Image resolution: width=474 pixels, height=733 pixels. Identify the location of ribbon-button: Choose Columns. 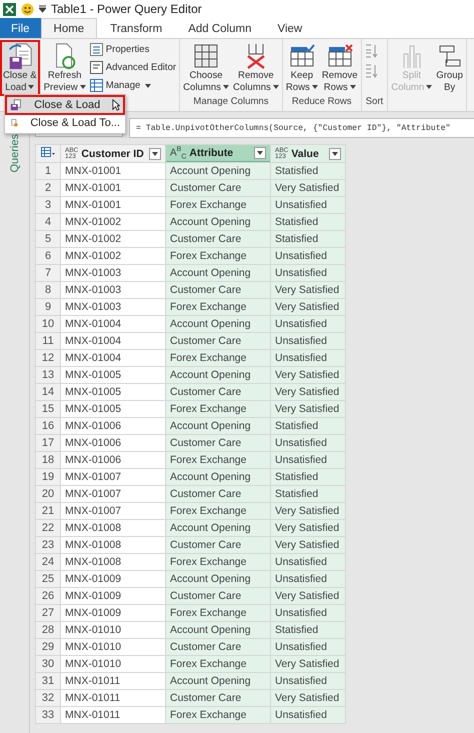
(206, 68).